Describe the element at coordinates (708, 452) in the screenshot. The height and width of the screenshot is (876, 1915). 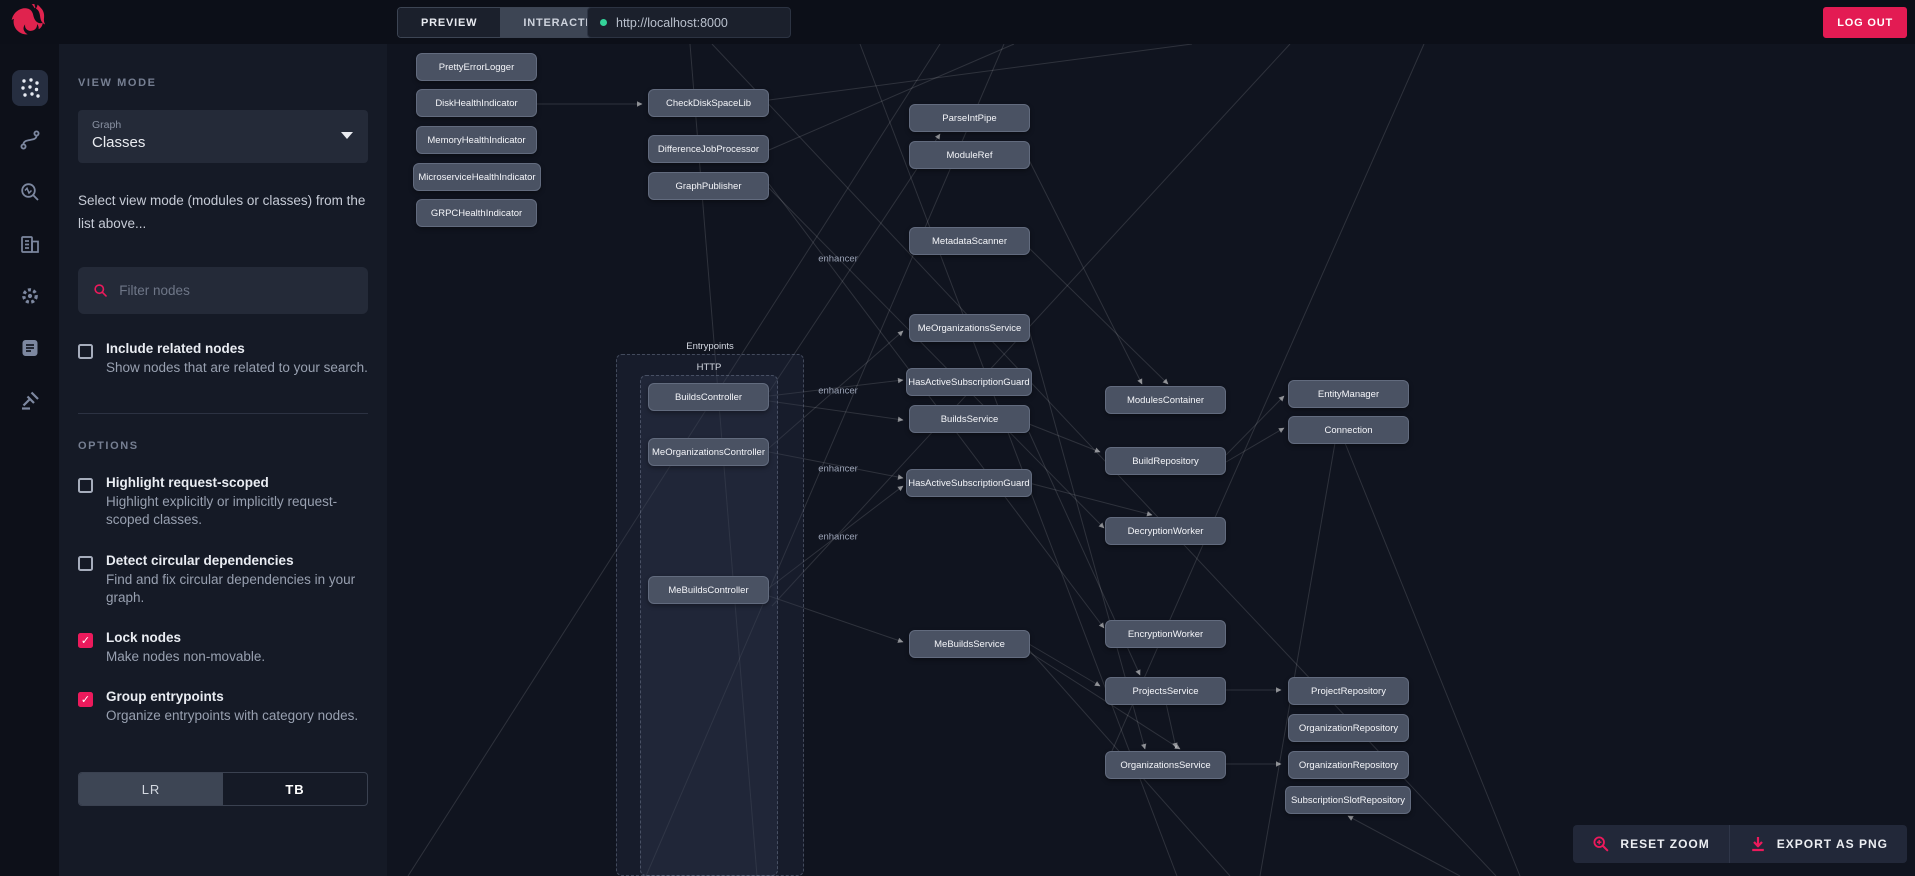
I see `graph-node: MeOrganizationsController` at that location.